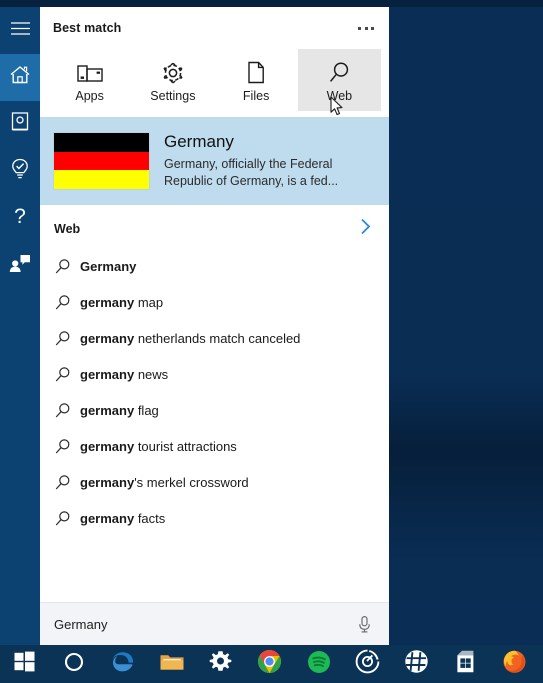 The width and height of the screenshot is (543, 683). I want to click on start-button, so click(24, 664).